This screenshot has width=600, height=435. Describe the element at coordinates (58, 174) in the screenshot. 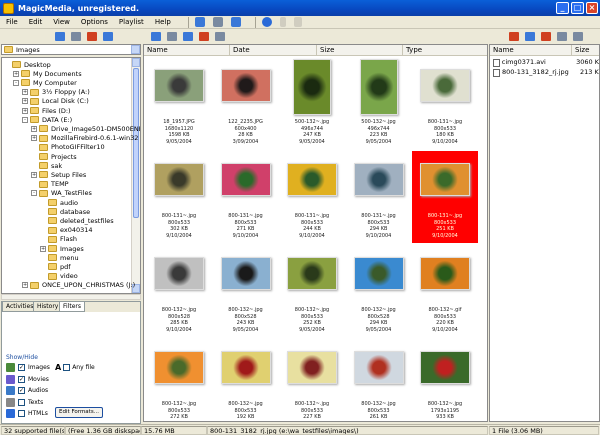

I see `tree-item: + Setup Files` at that location.